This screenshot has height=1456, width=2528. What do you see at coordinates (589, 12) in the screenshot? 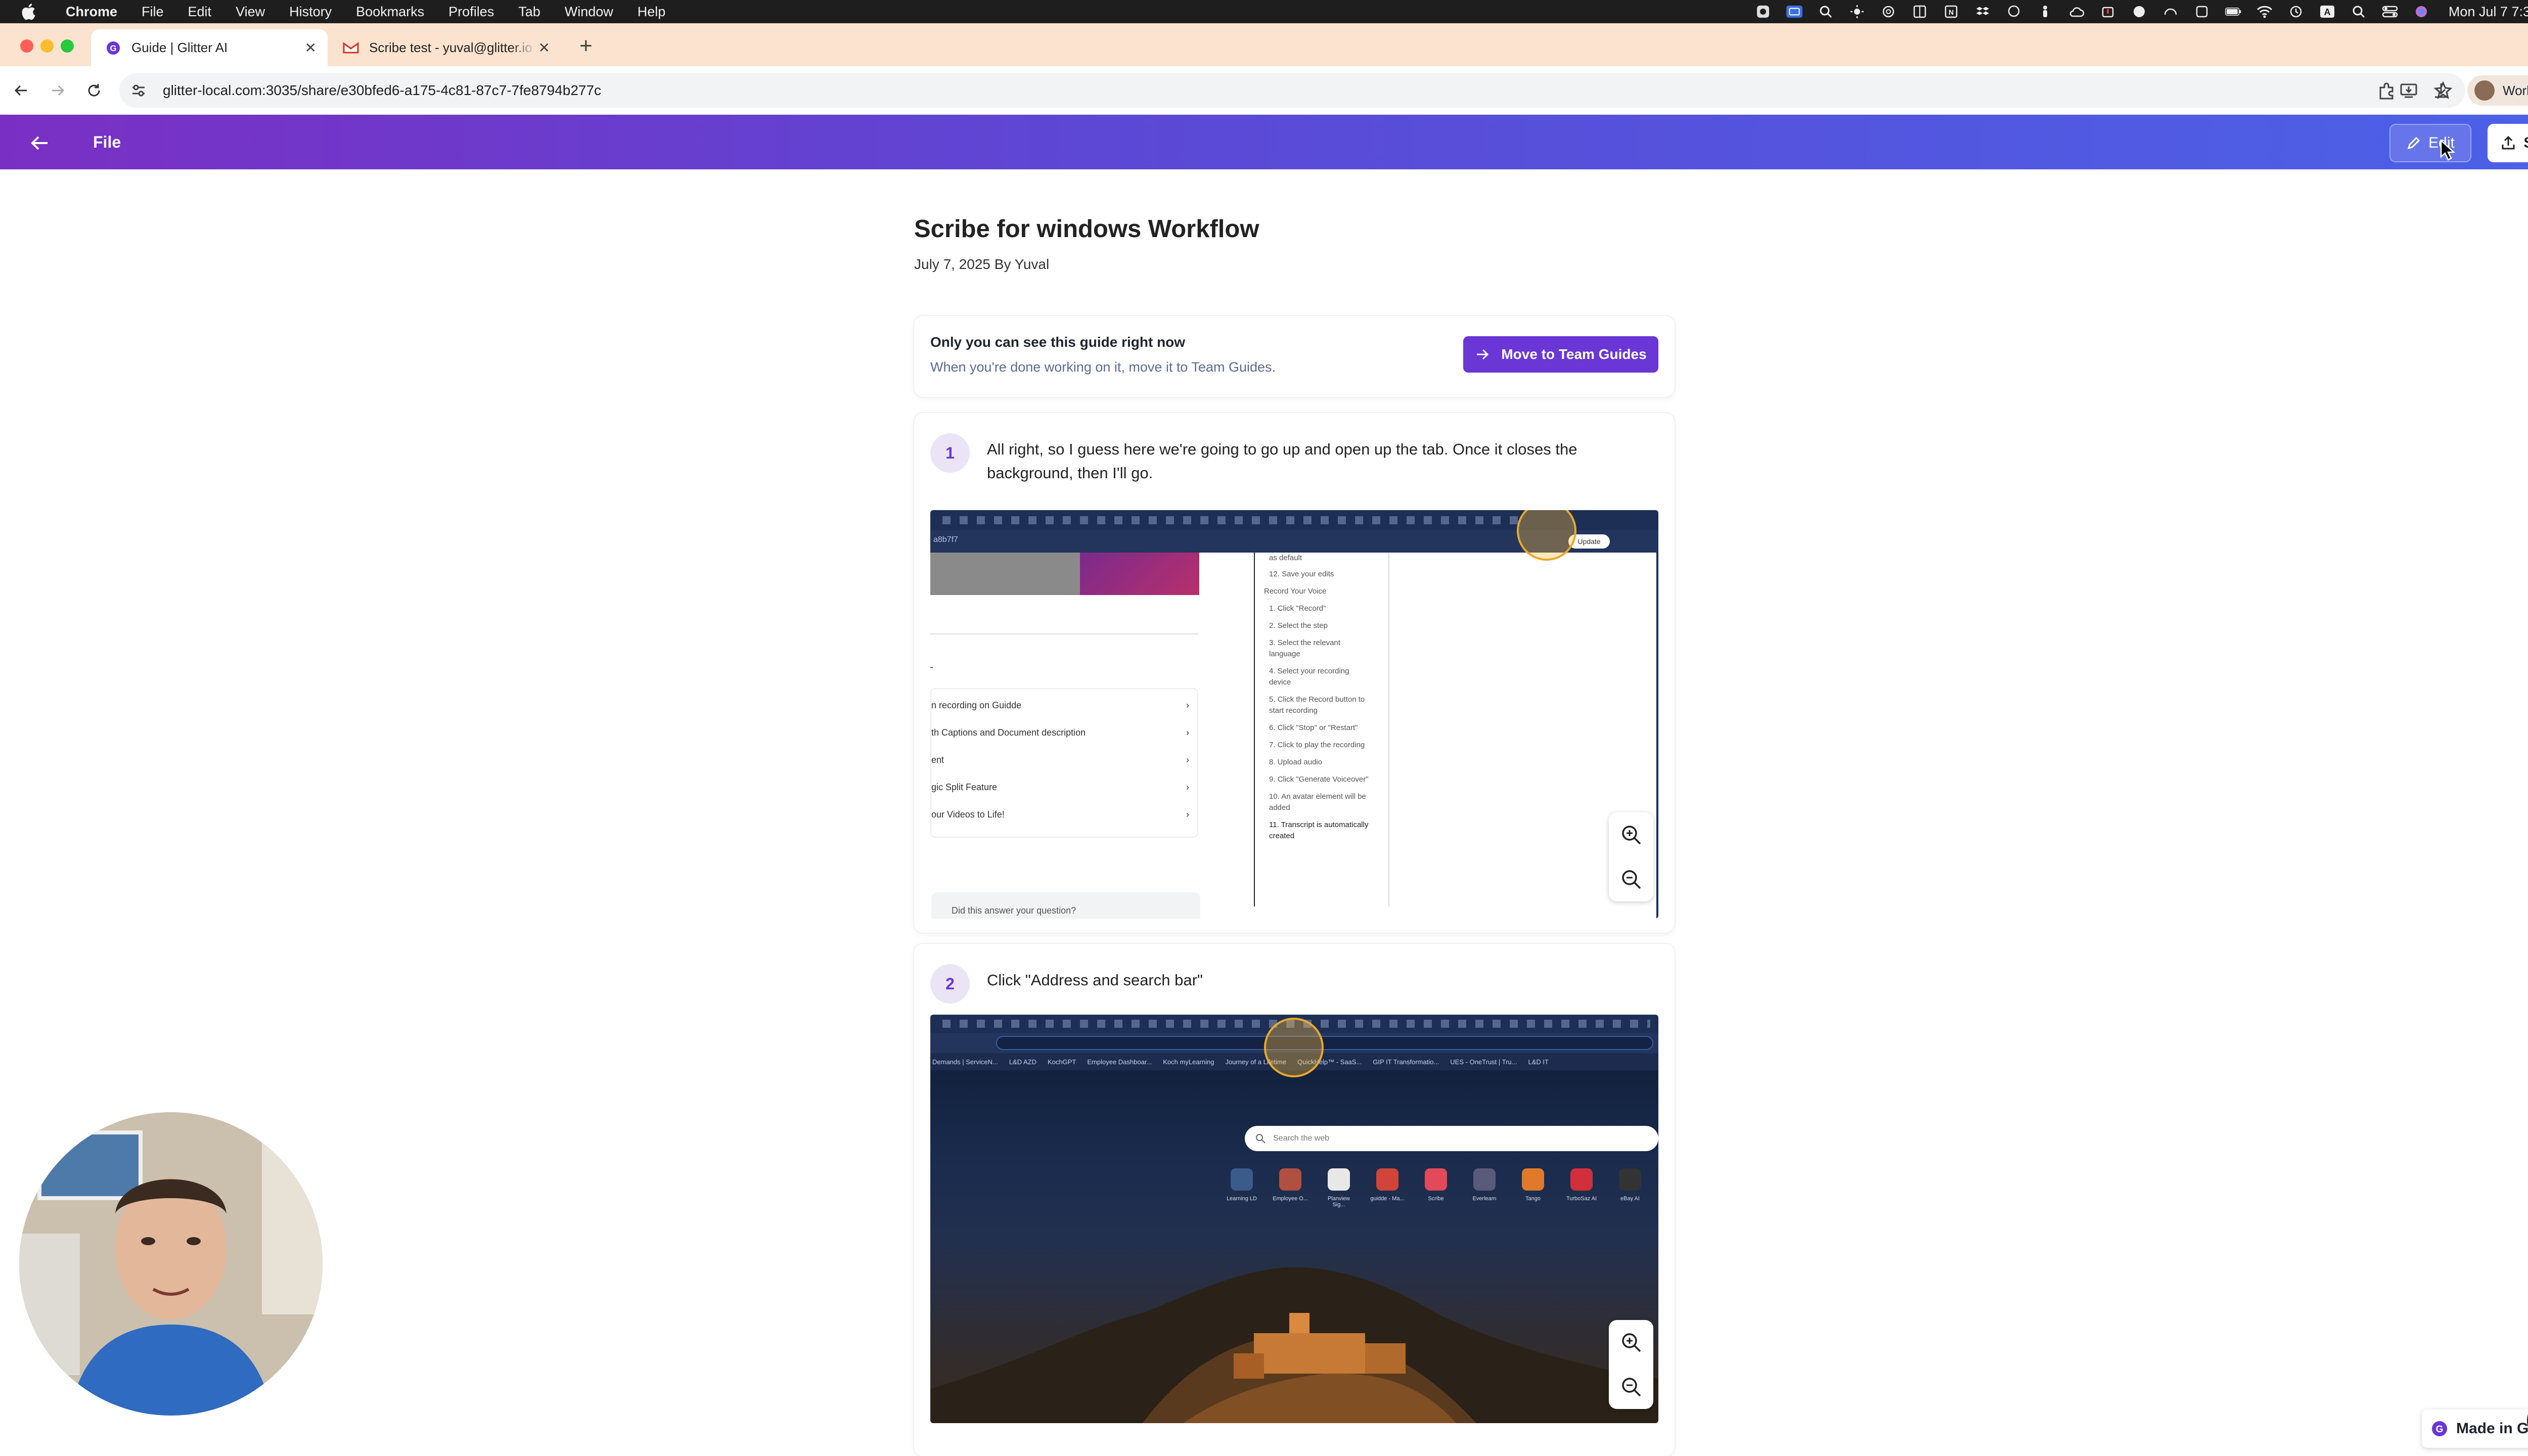
I see `menu-window: Window` at bounding box center [589, 12].